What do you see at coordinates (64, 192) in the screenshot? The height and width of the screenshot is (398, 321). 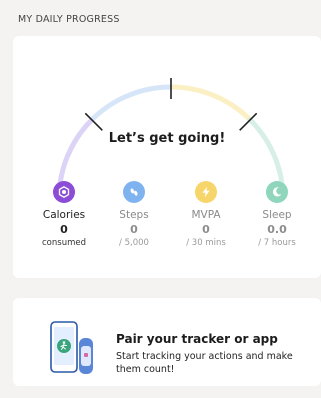 I see `calories-icon` at bounding box center [64, 192].